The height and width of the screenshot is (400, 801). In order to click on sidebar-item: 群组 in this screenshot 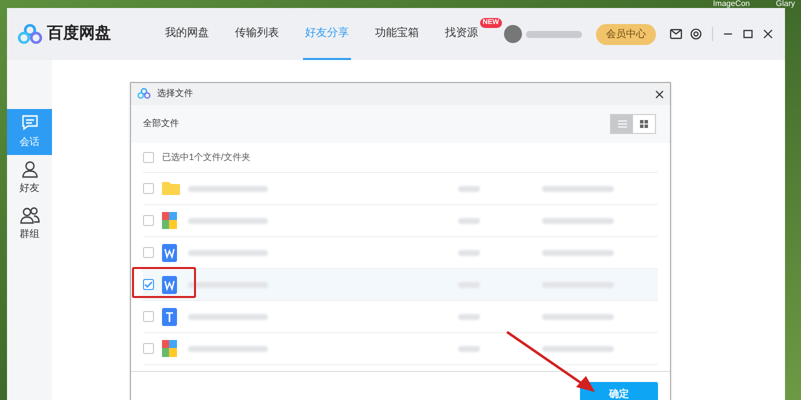, I will do `click(29, 224)`.